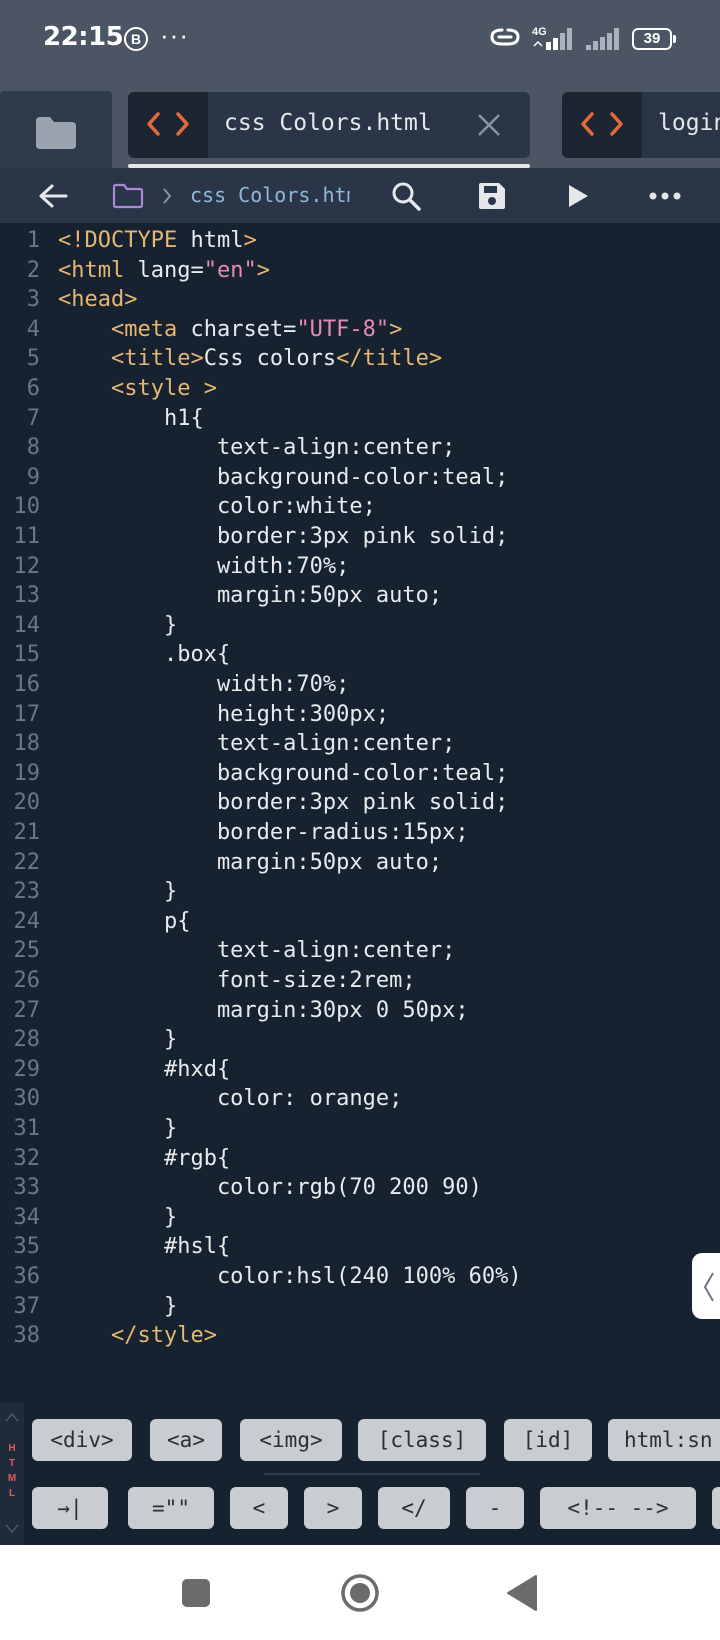 The height and width of the screenshot is (1640, 720). What do you see at coordinates (186, 1440) in the screenshot?
I see `snippet-a: <a>` at bounding box center [186, 1440].